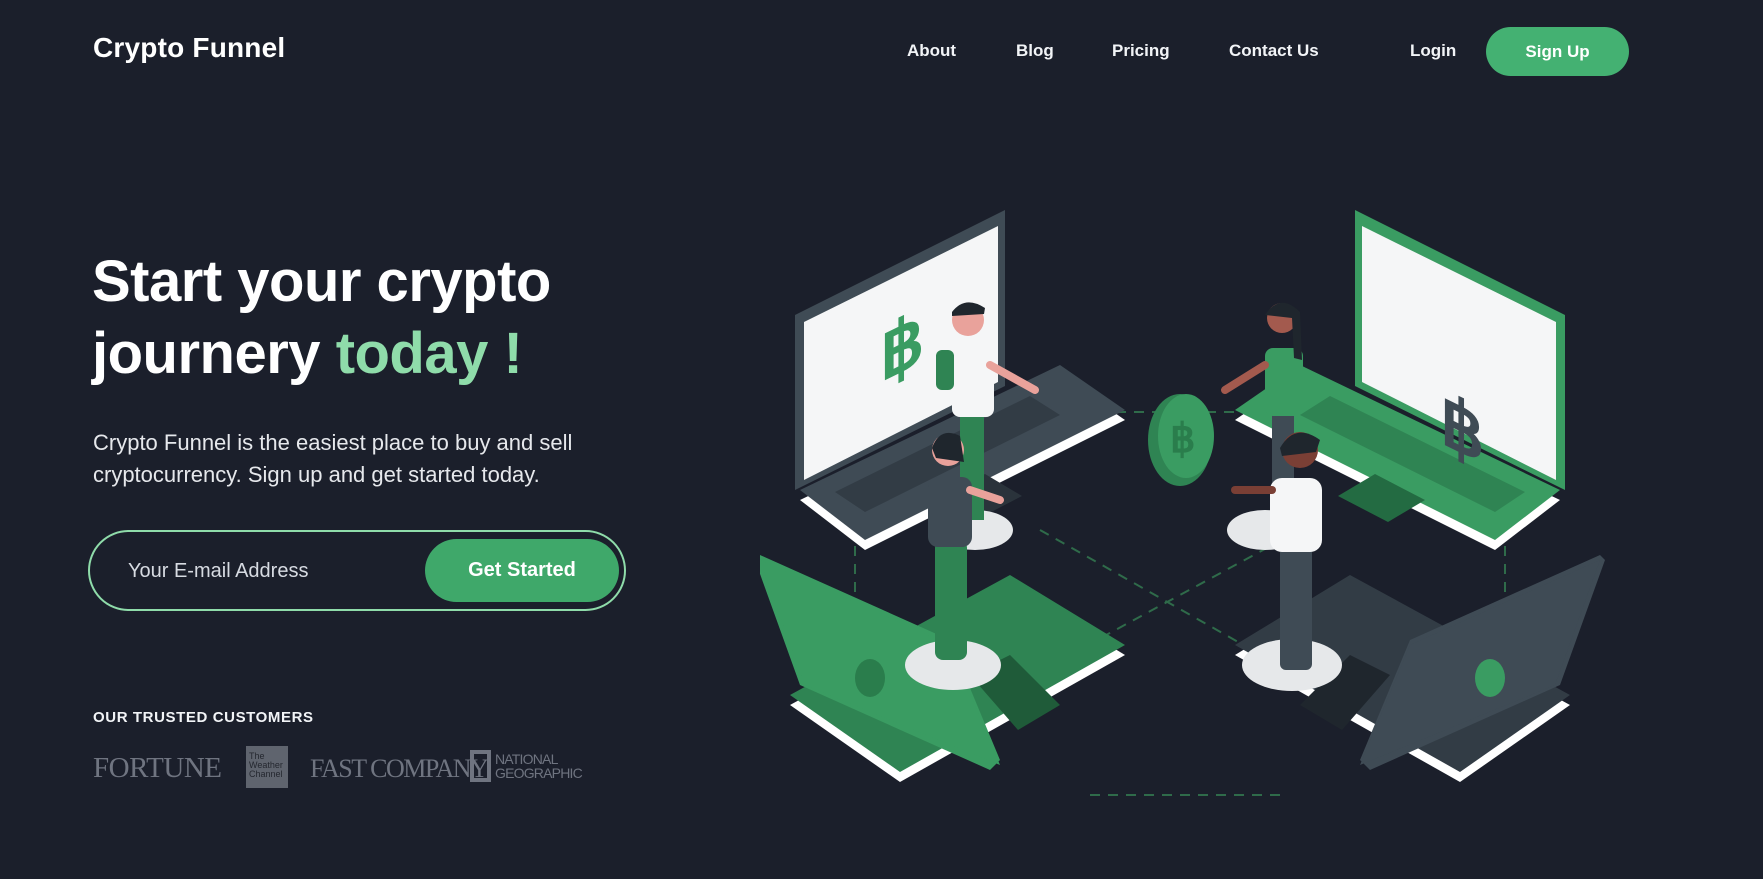 This screenshot has height=879, width=1763. What do you see at coordinates (203, 717) in the screenshot?
I see `trusted-customers-heading: OUR TRUSTED CUSTOMERS` at bounding box center [203, 717].